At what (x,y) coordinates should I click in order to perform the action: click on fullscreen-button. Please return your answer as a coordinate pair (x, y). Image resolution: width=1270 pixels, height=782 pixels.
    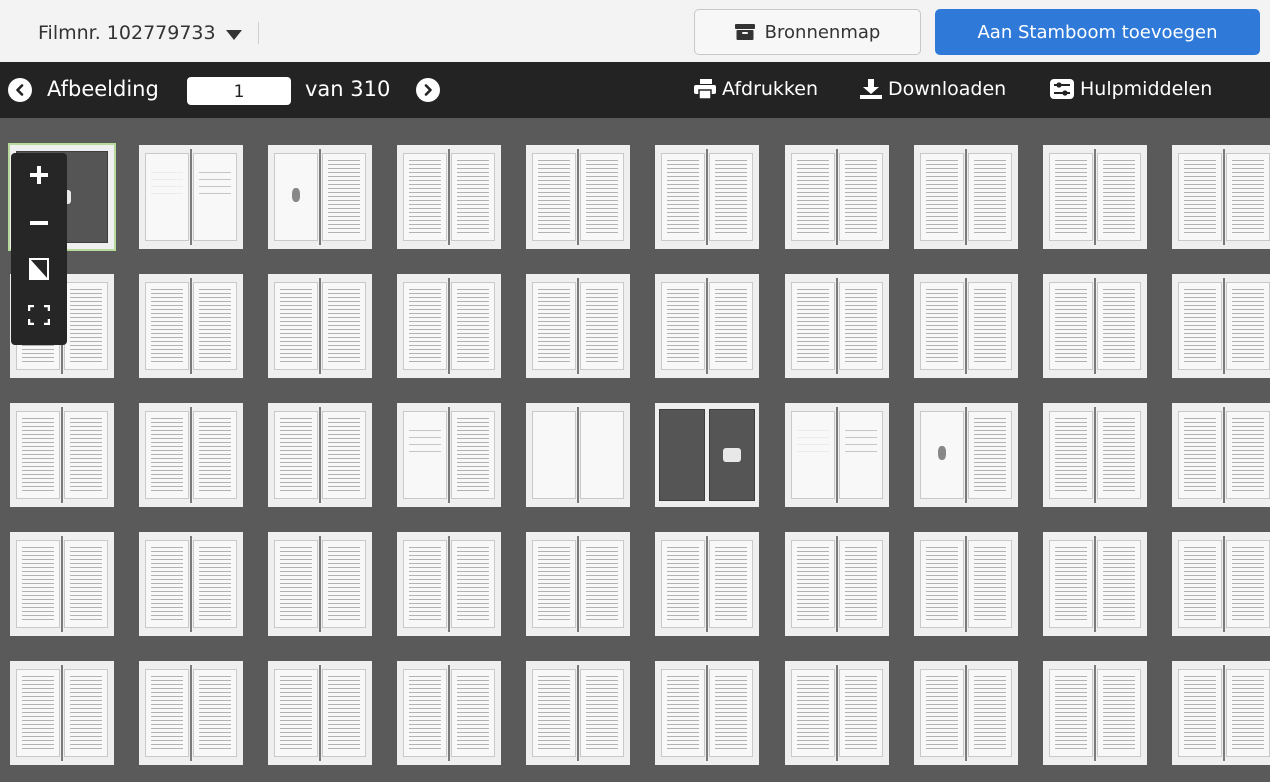
    Looking at the image, I should click on (39, 315).